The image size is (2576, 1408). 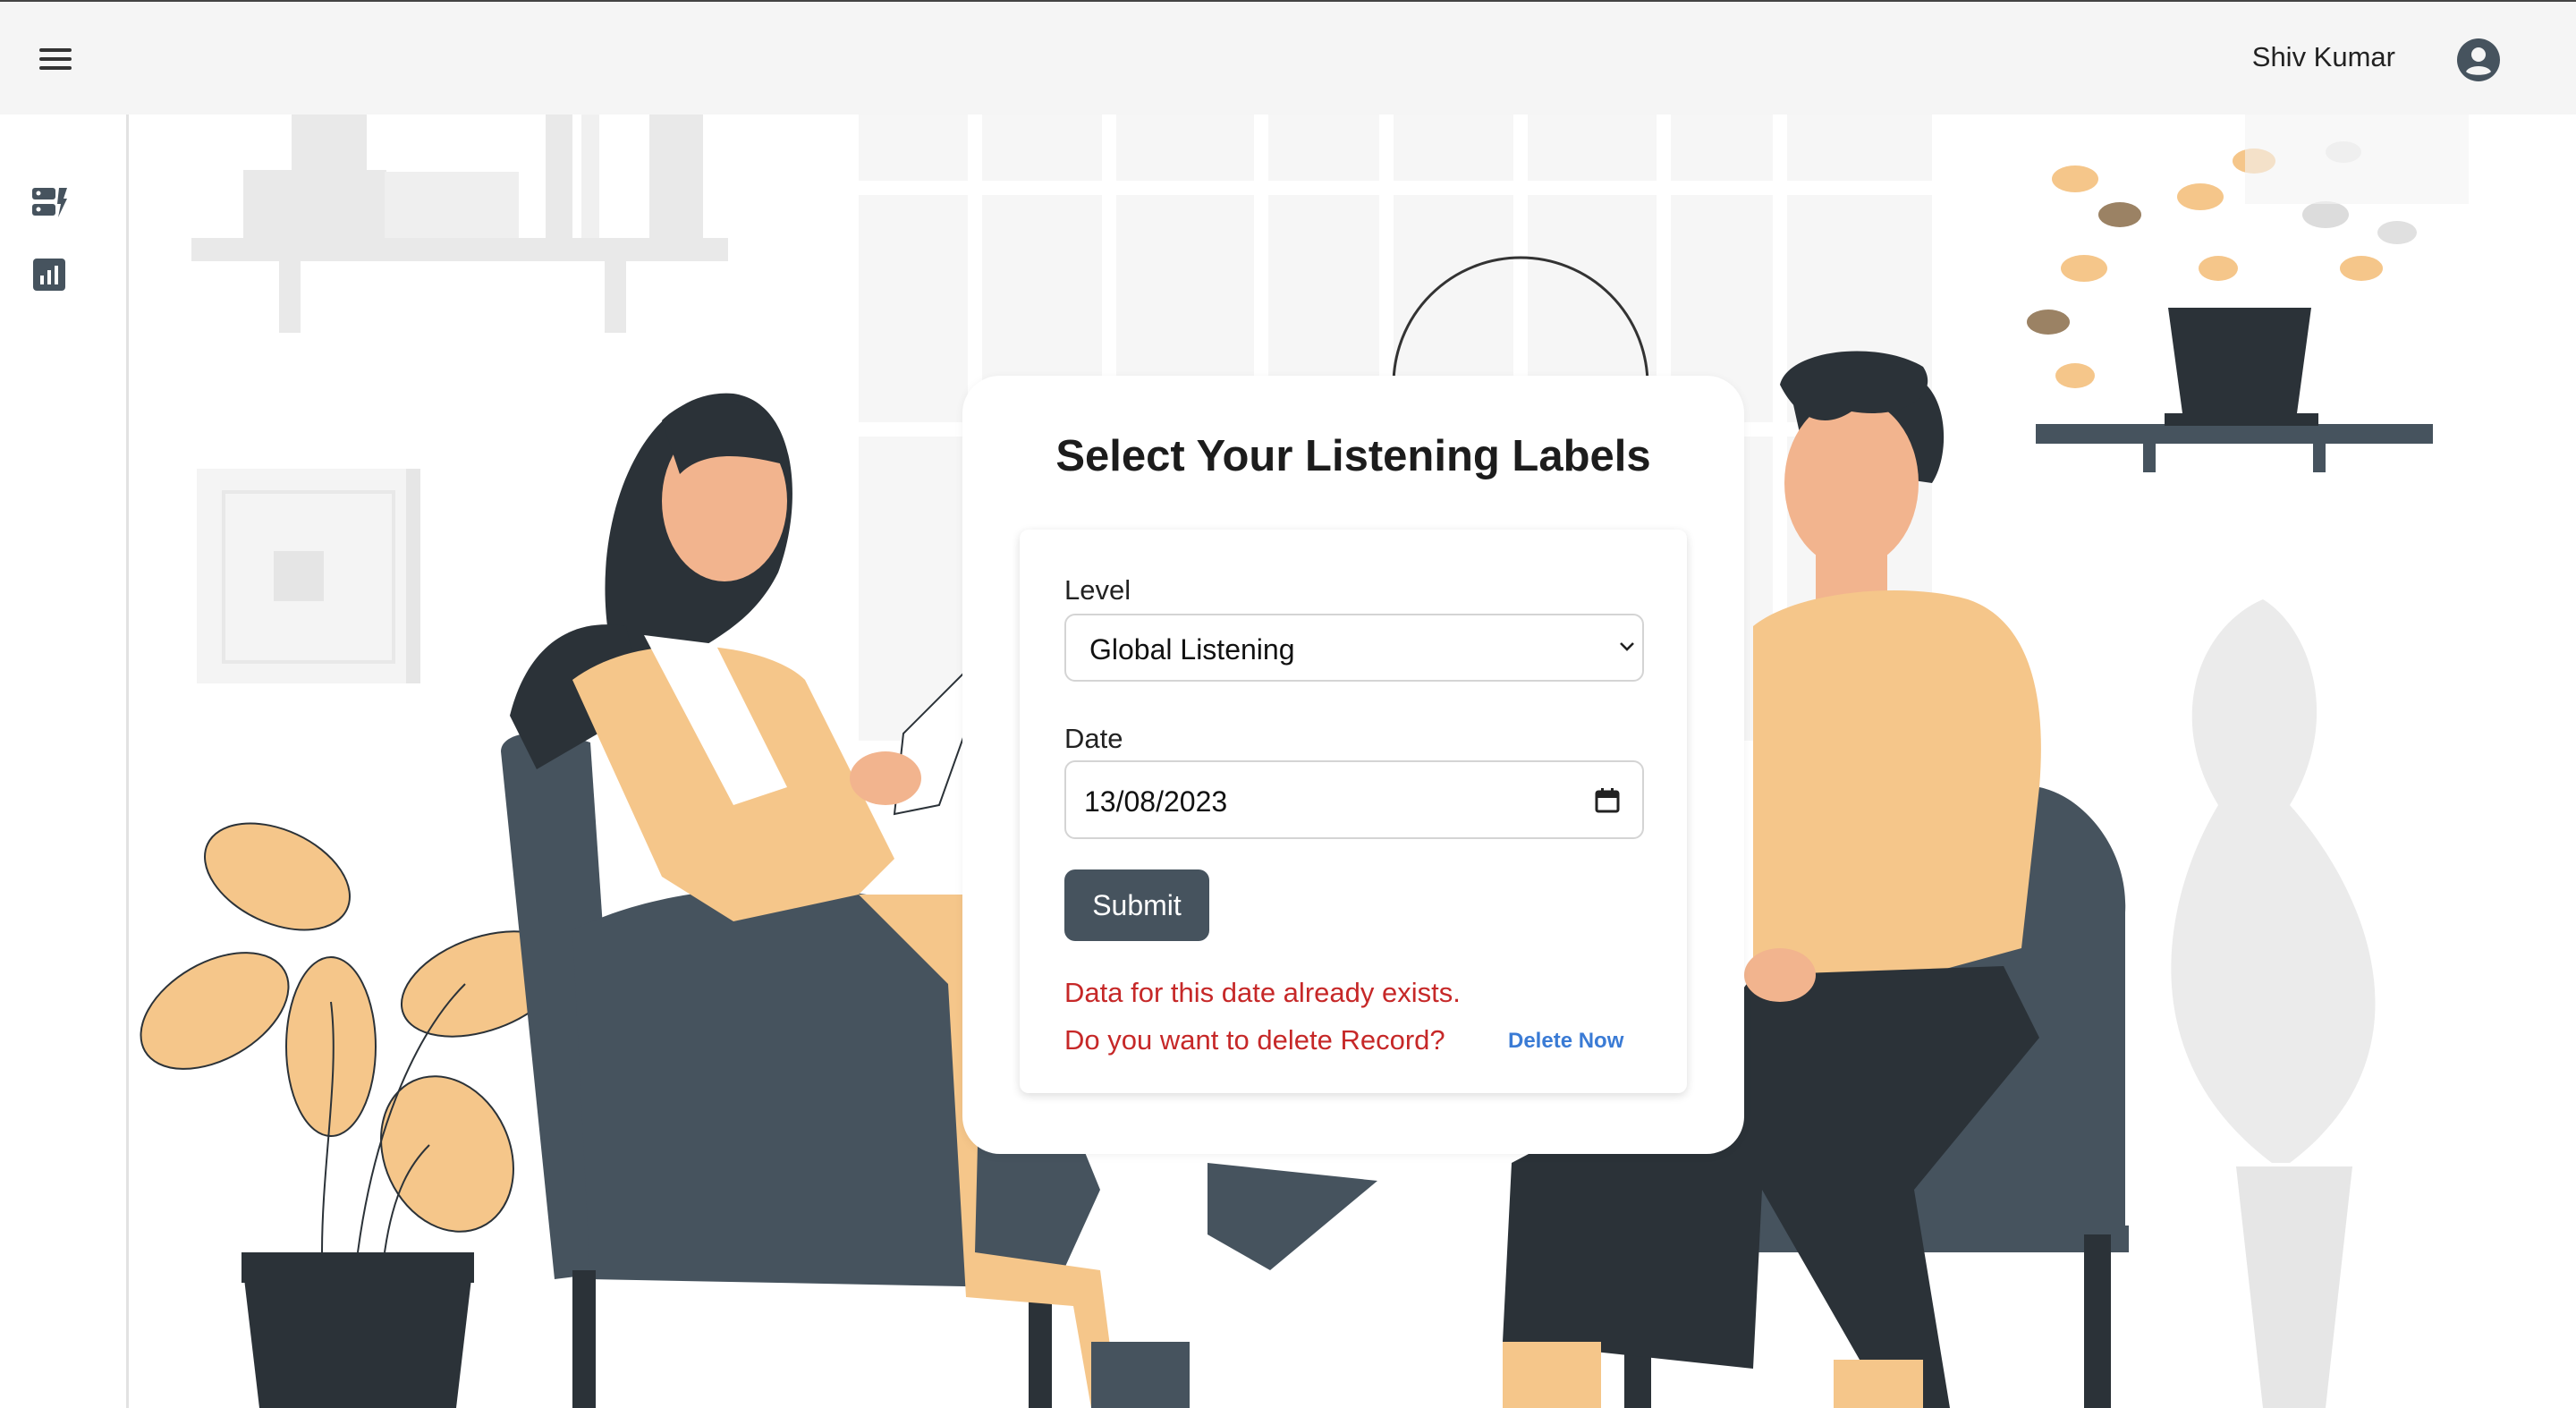 I want to click on dashboard-icon, so click(x=49, y=203).